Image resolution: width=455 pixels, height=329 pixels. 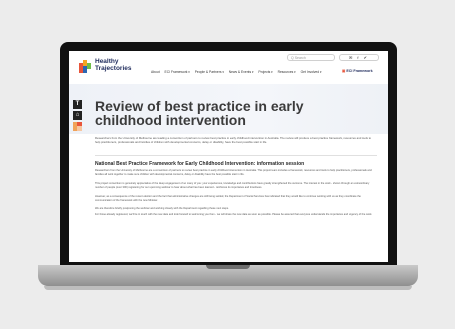 I want to click on nav-people-partners: People & Partners, so click(x=209, y=72).